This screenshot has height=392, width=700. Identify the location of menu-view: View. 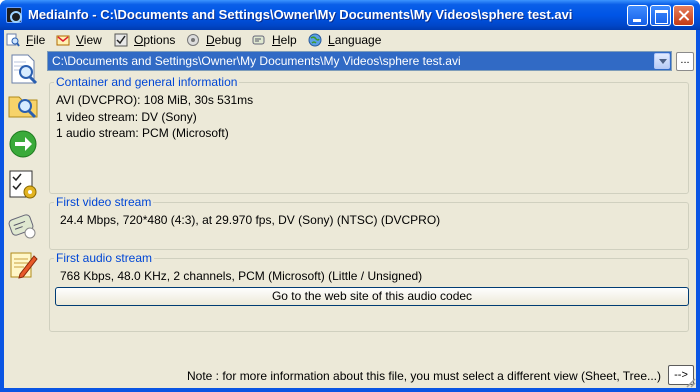
(79, 39).